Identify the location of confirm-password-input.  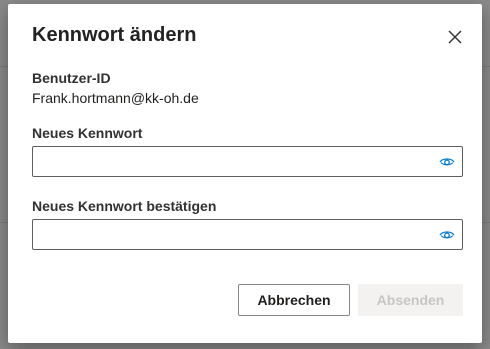
(233, 234).